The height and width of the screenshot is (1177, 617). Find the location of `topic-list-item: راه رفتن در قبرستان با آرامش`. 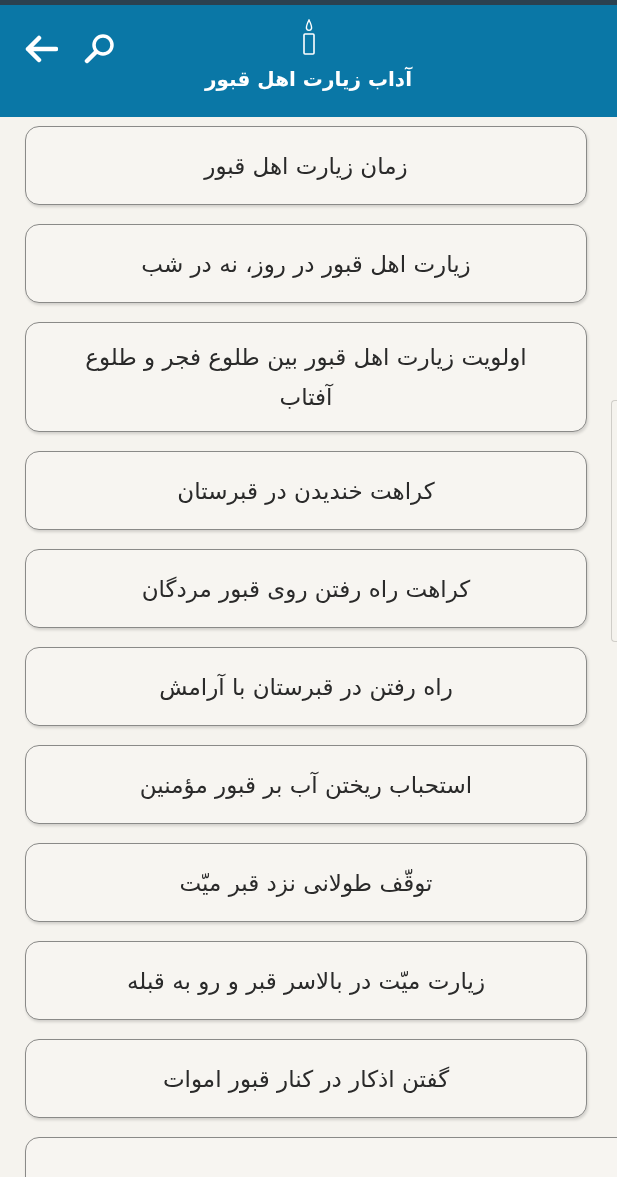

topic-list-item: راه رفتن در قبرستان با آرامش is located at coordinates (306, 686).